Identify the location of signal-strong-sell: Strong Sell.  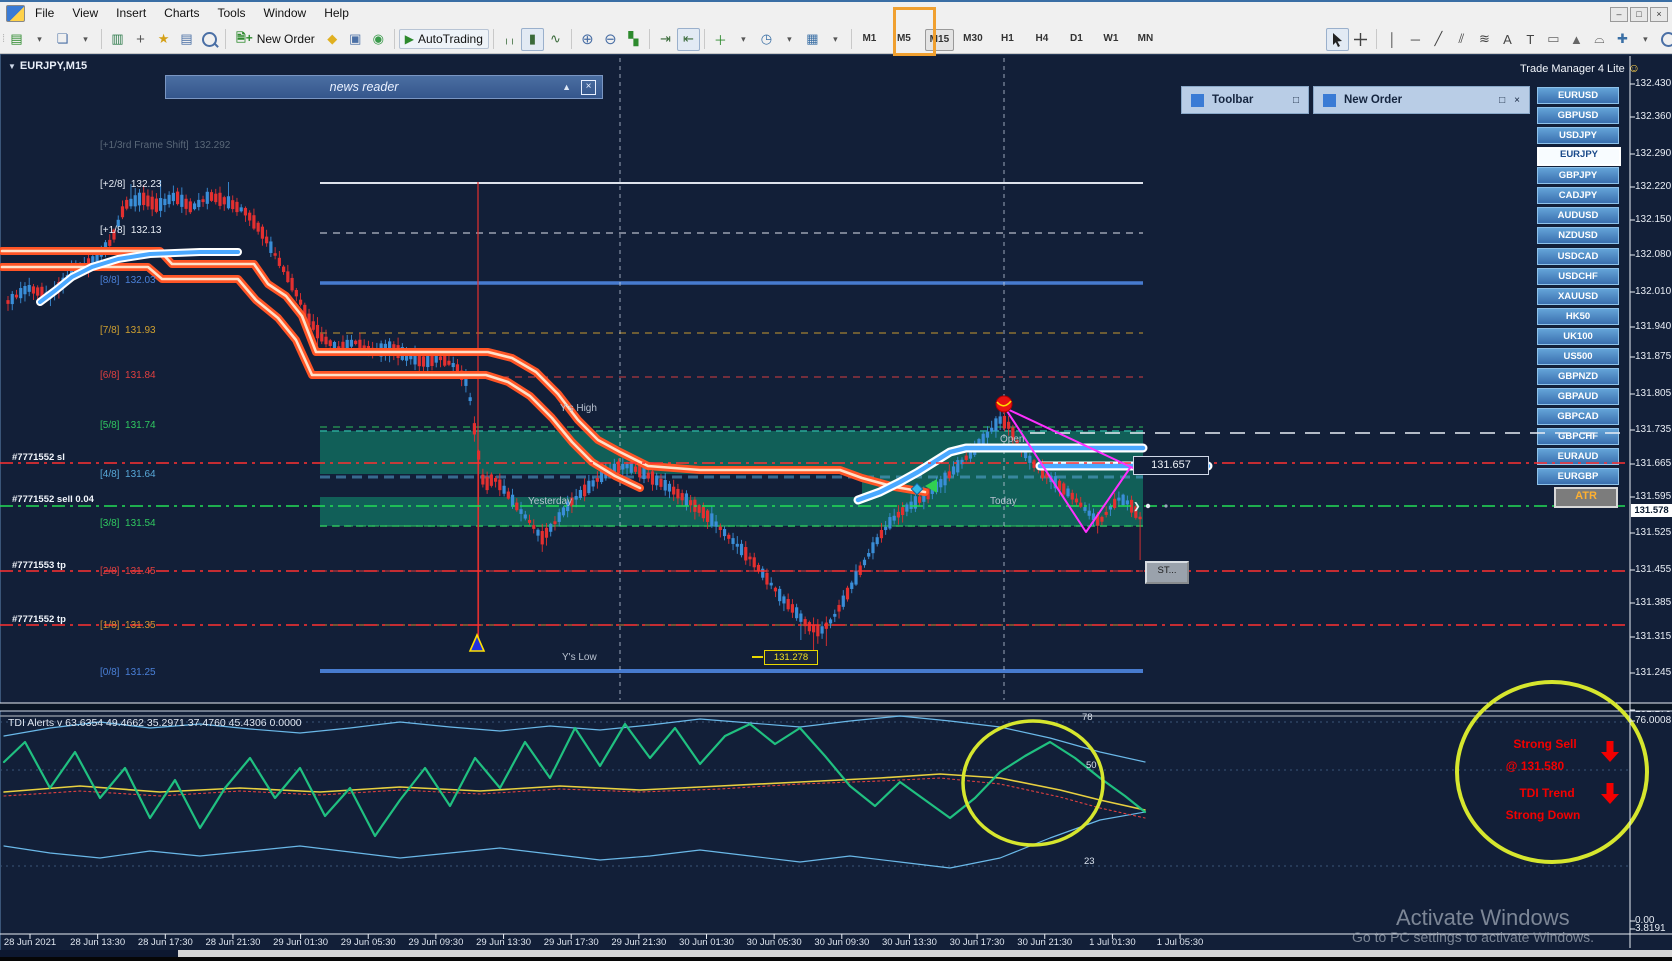
(1545, 744).